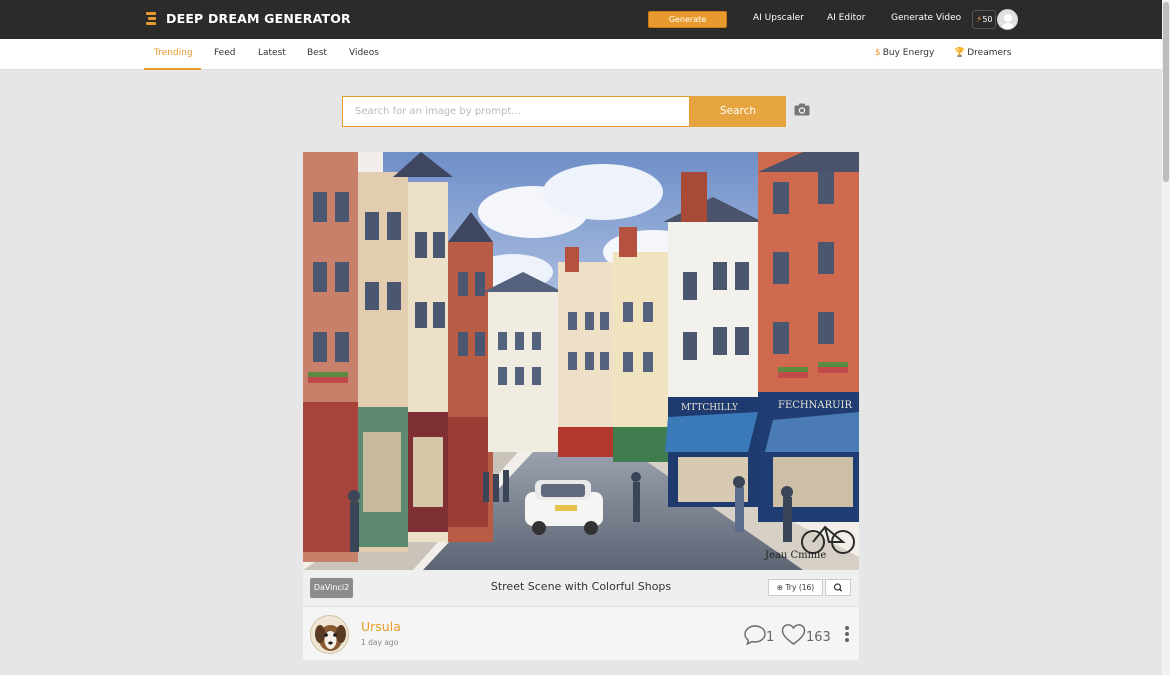 Image resolution: width=1170 pixels, height=675 pixels. What do you see at coordinates (380, 642) in the screenshot?
I see `post-time: 1 day ago` at bounding box center [380, 642].